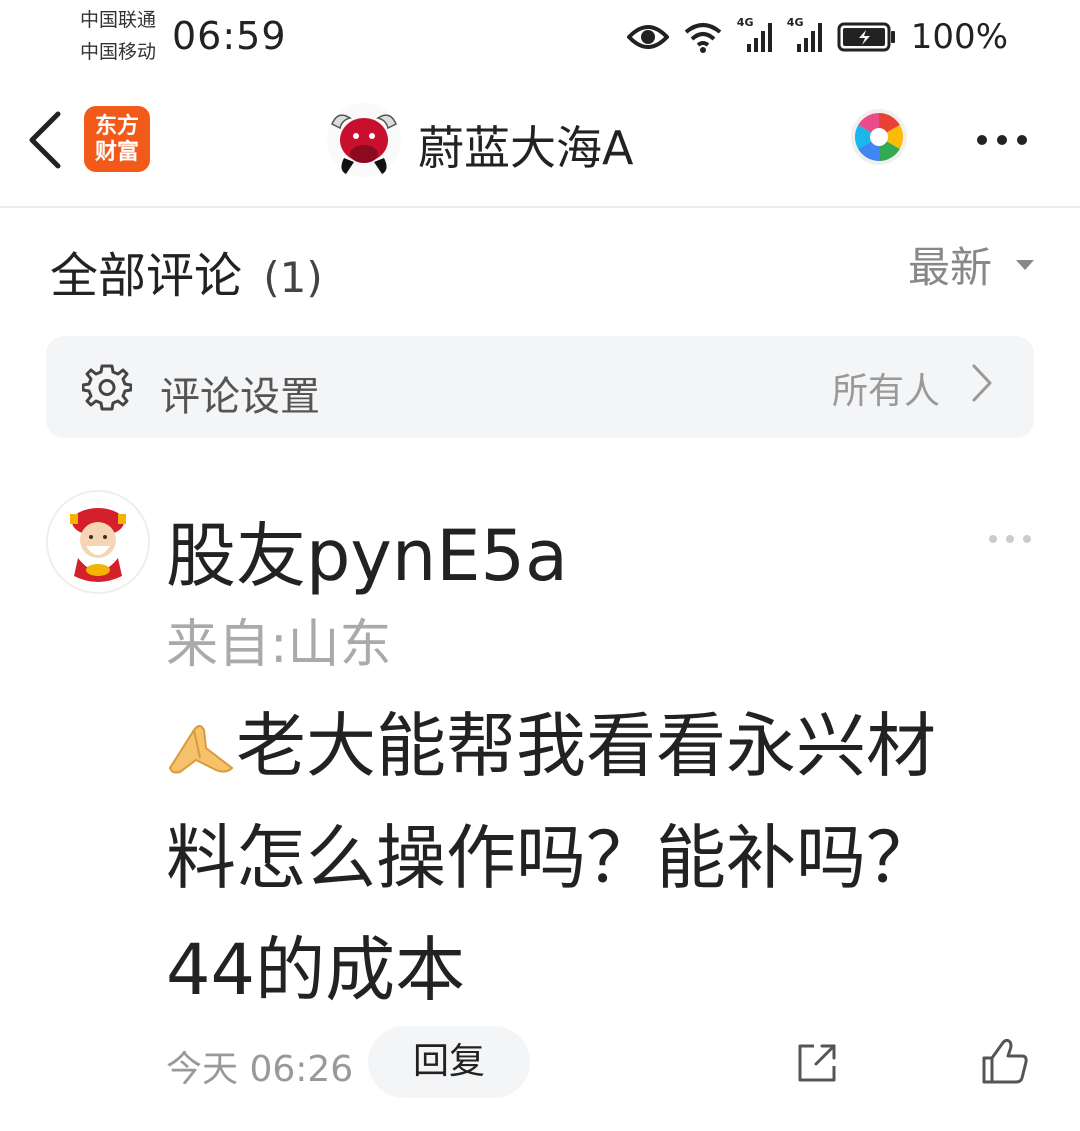 The width and height of the screenshot is (1080, 1131). Describe the element at coordinates (647, 37) in the screenshot. I see `eye-icon` at that location.